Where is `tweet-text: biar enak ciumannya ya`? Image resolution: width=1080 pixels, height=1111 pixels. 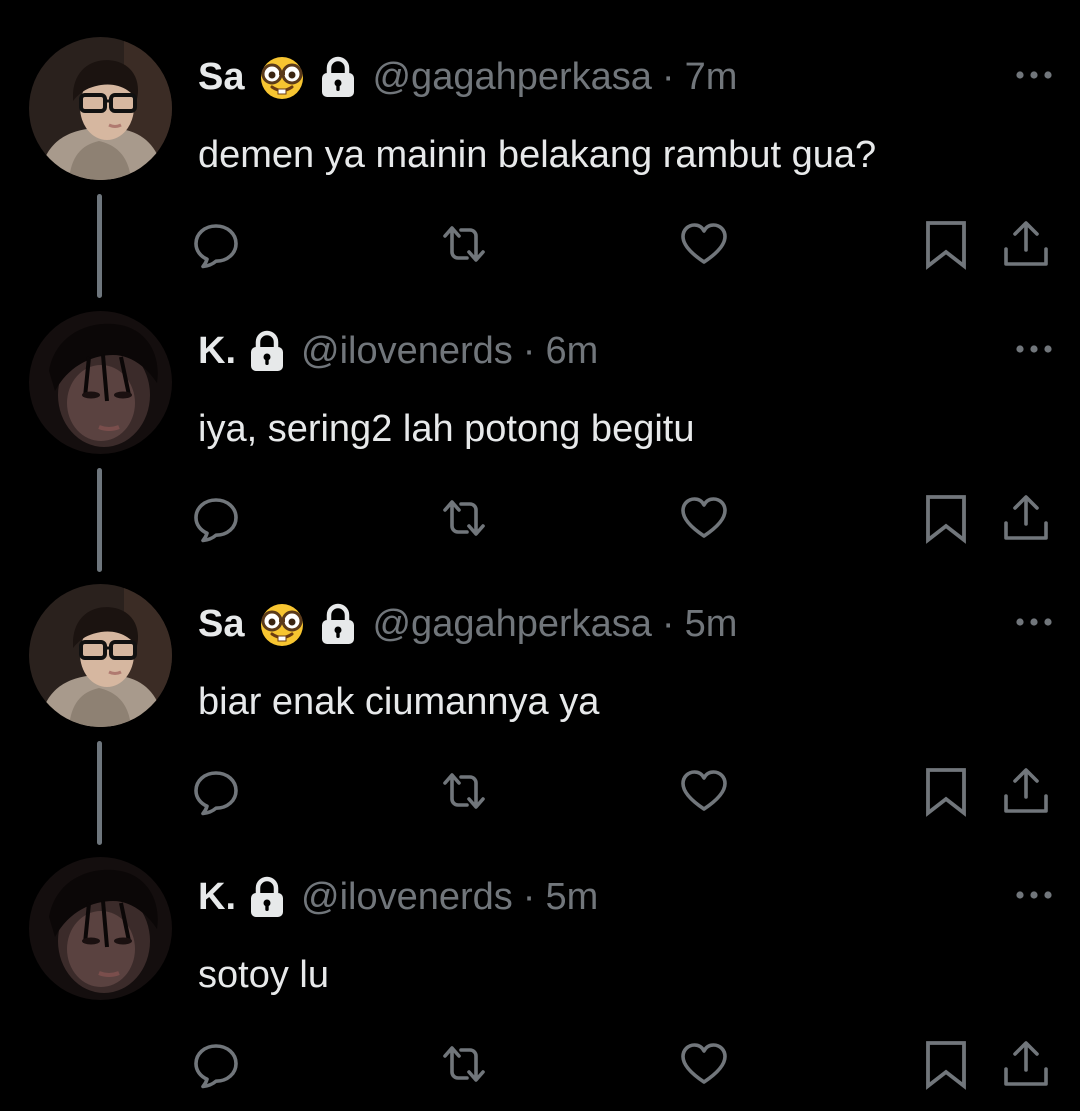 tweet-text: biar enak ciumannya ya is located at coordinates (399, 702).